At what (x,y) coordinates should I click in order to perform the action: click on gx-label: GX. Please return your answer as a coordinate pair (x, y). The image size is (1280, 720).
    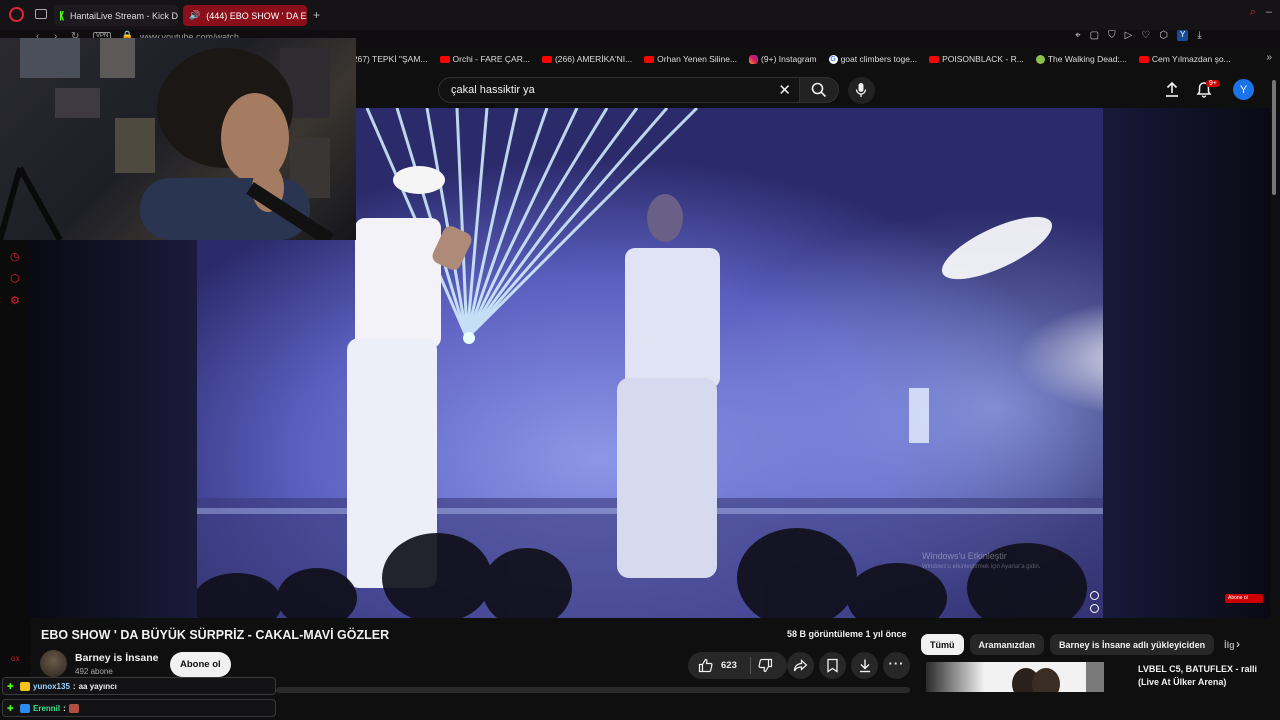
    Looking at the image, I should click on (15, 660).